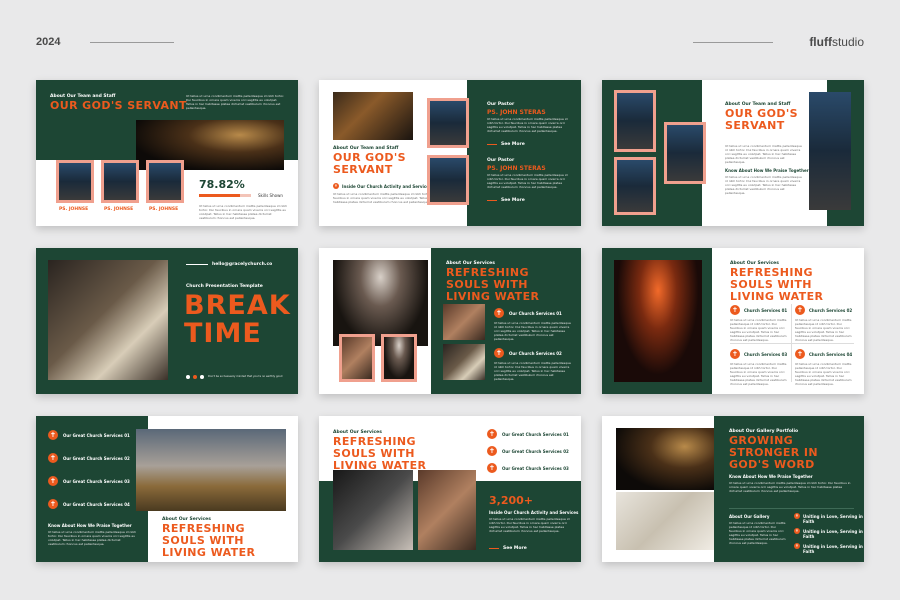  I want to click on year-label: 2024, so click(48, 42).